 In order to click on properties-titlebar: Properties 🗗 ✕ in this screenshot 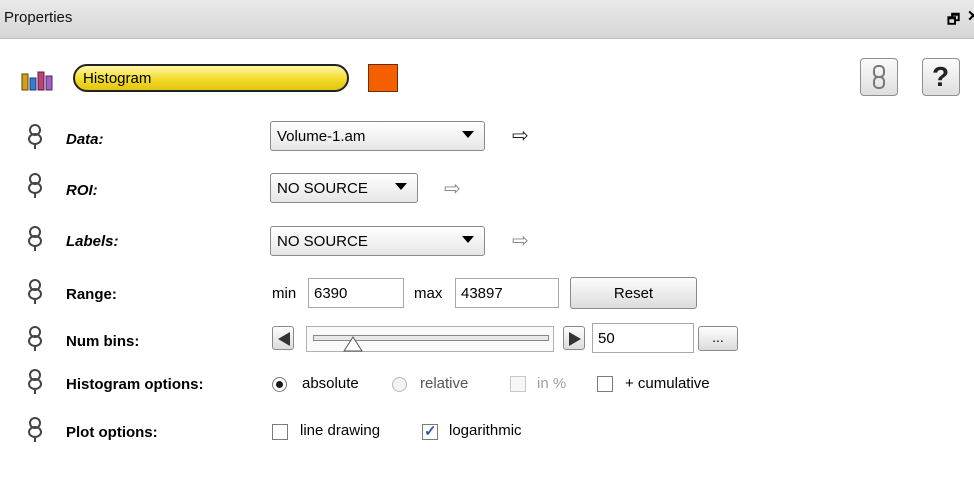, I will do `click(487, 19)`.